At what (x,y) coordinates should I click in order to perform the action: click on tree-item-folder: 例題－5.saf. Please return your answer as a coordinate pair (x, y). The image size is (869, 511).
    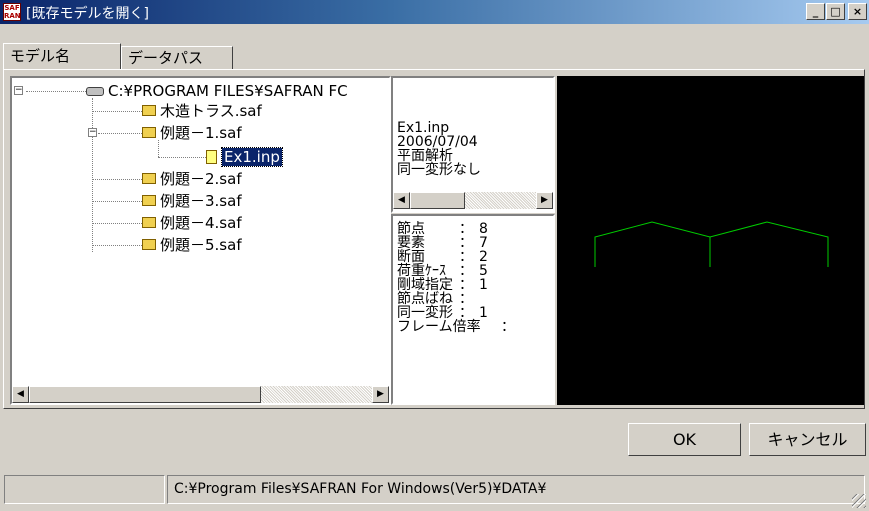
    Looking at the image, I should click on (192, 245).